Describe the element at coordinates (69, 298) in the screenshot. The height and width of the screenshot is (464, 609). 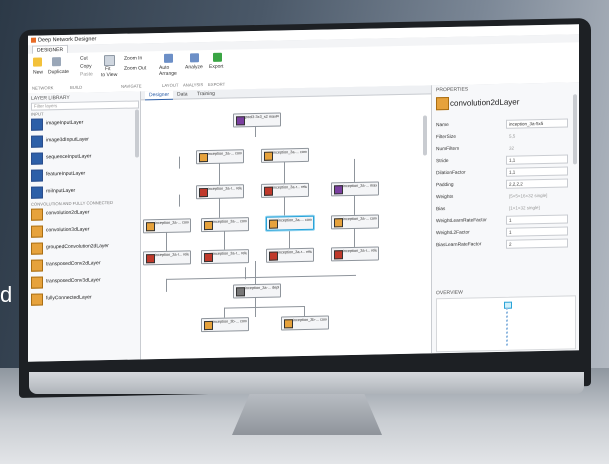
I see `layer-item-label: fullyConnectedLayer` at that location.